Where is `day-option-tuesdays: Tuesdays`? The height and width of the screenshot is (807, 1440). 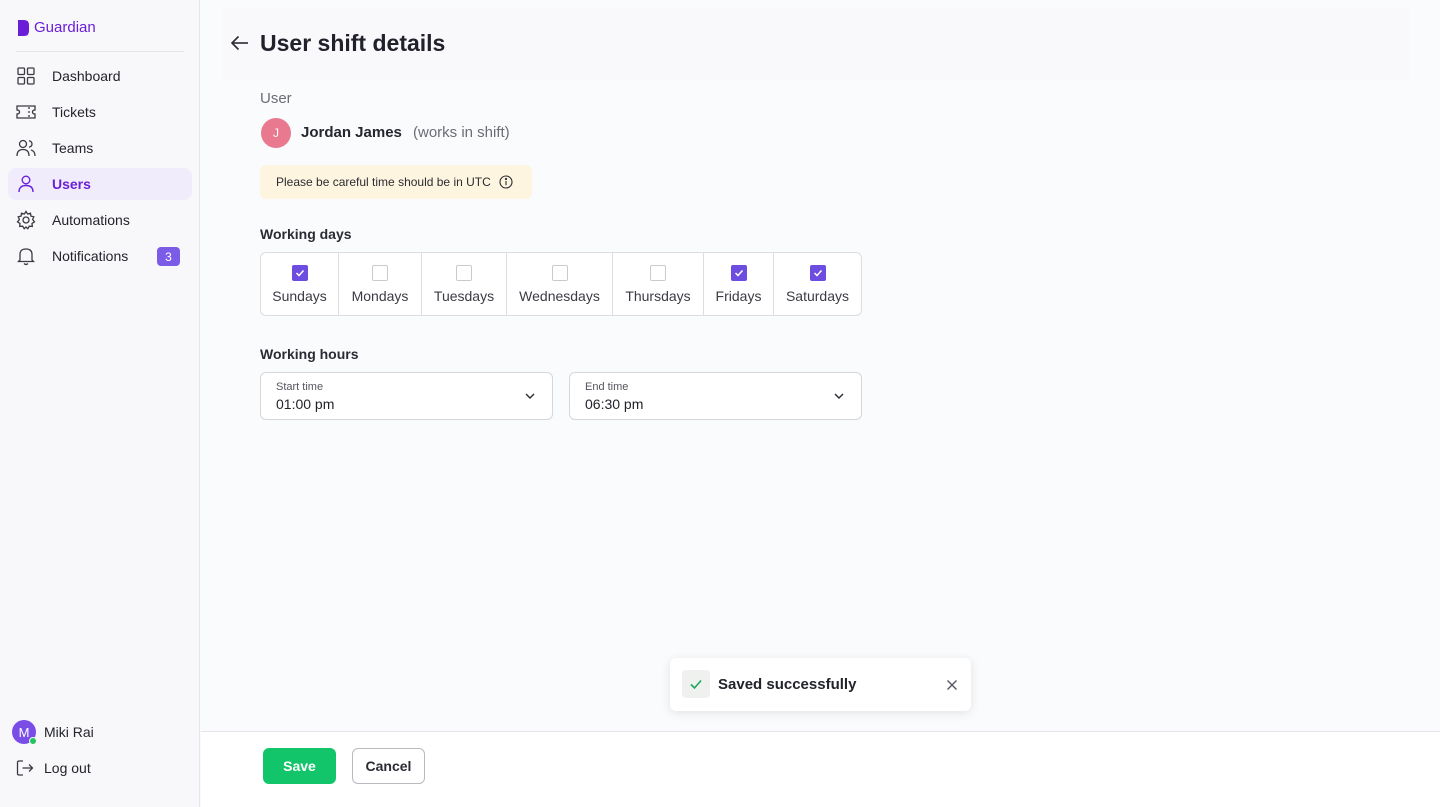 day-option-tuesdays: Tuesdays is located at coordinates (464, 284).